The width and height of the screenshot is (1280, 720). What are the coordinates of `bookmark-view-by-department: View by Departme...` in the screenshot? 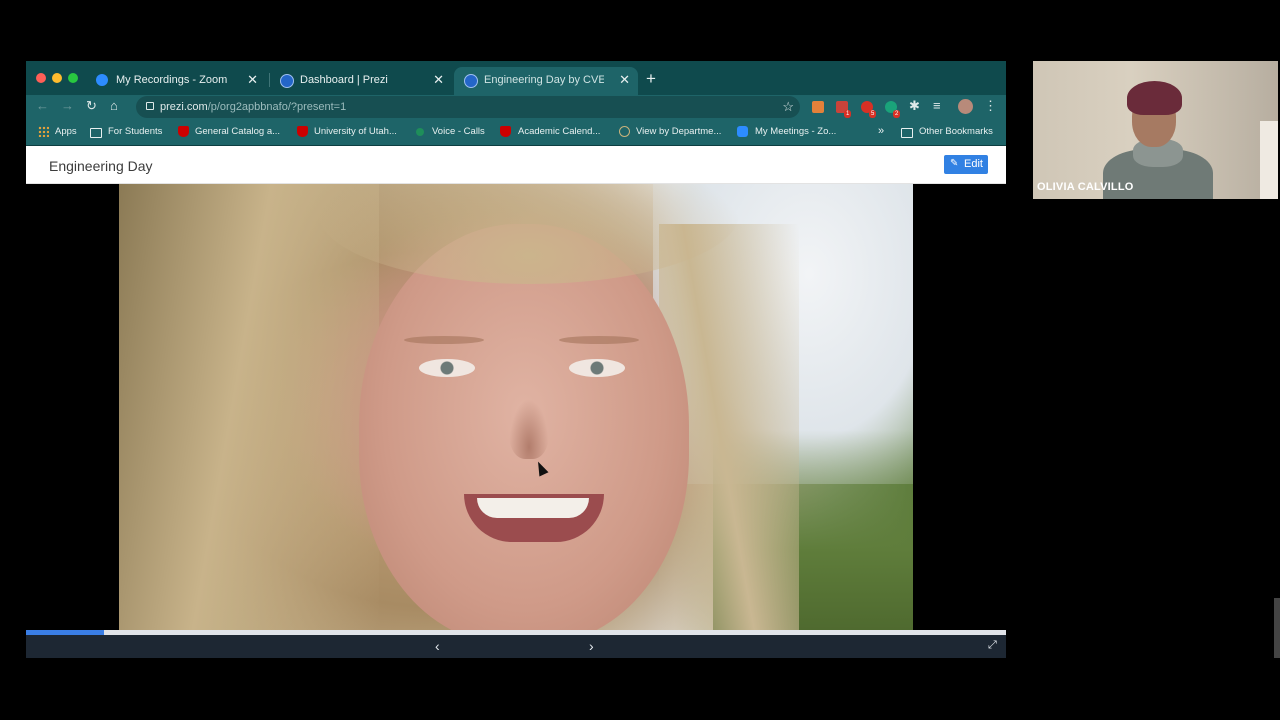 It's located at (678, 131).